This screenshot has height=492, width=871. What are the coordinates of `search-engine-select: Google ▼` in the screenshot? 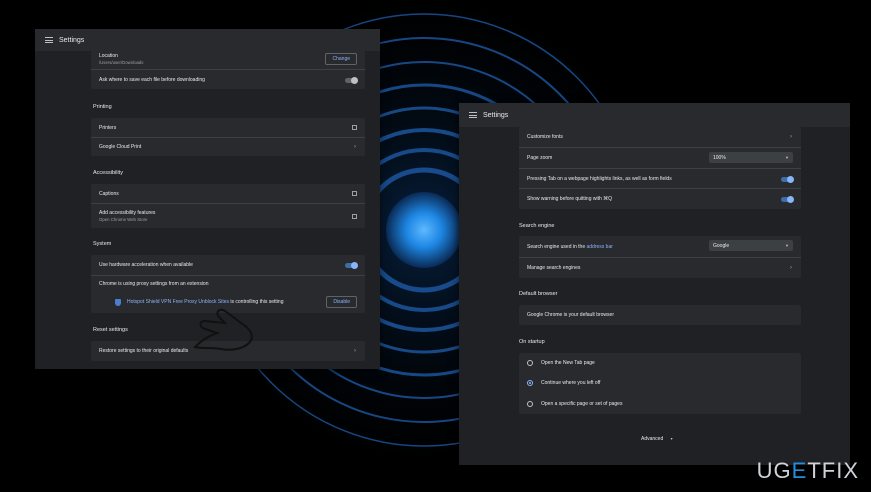 It's located at (751, 245).